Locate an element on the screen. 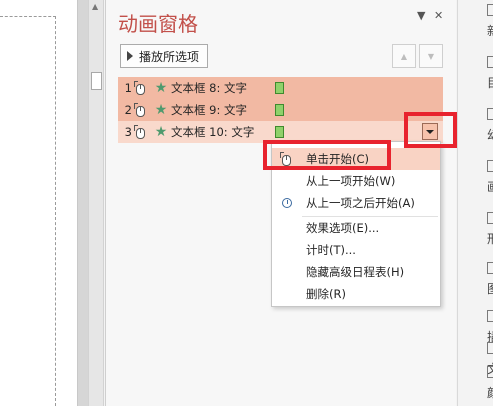 This screenshot has height=406, width=493. animation-number: 1 is located at coordinates (128, 88).